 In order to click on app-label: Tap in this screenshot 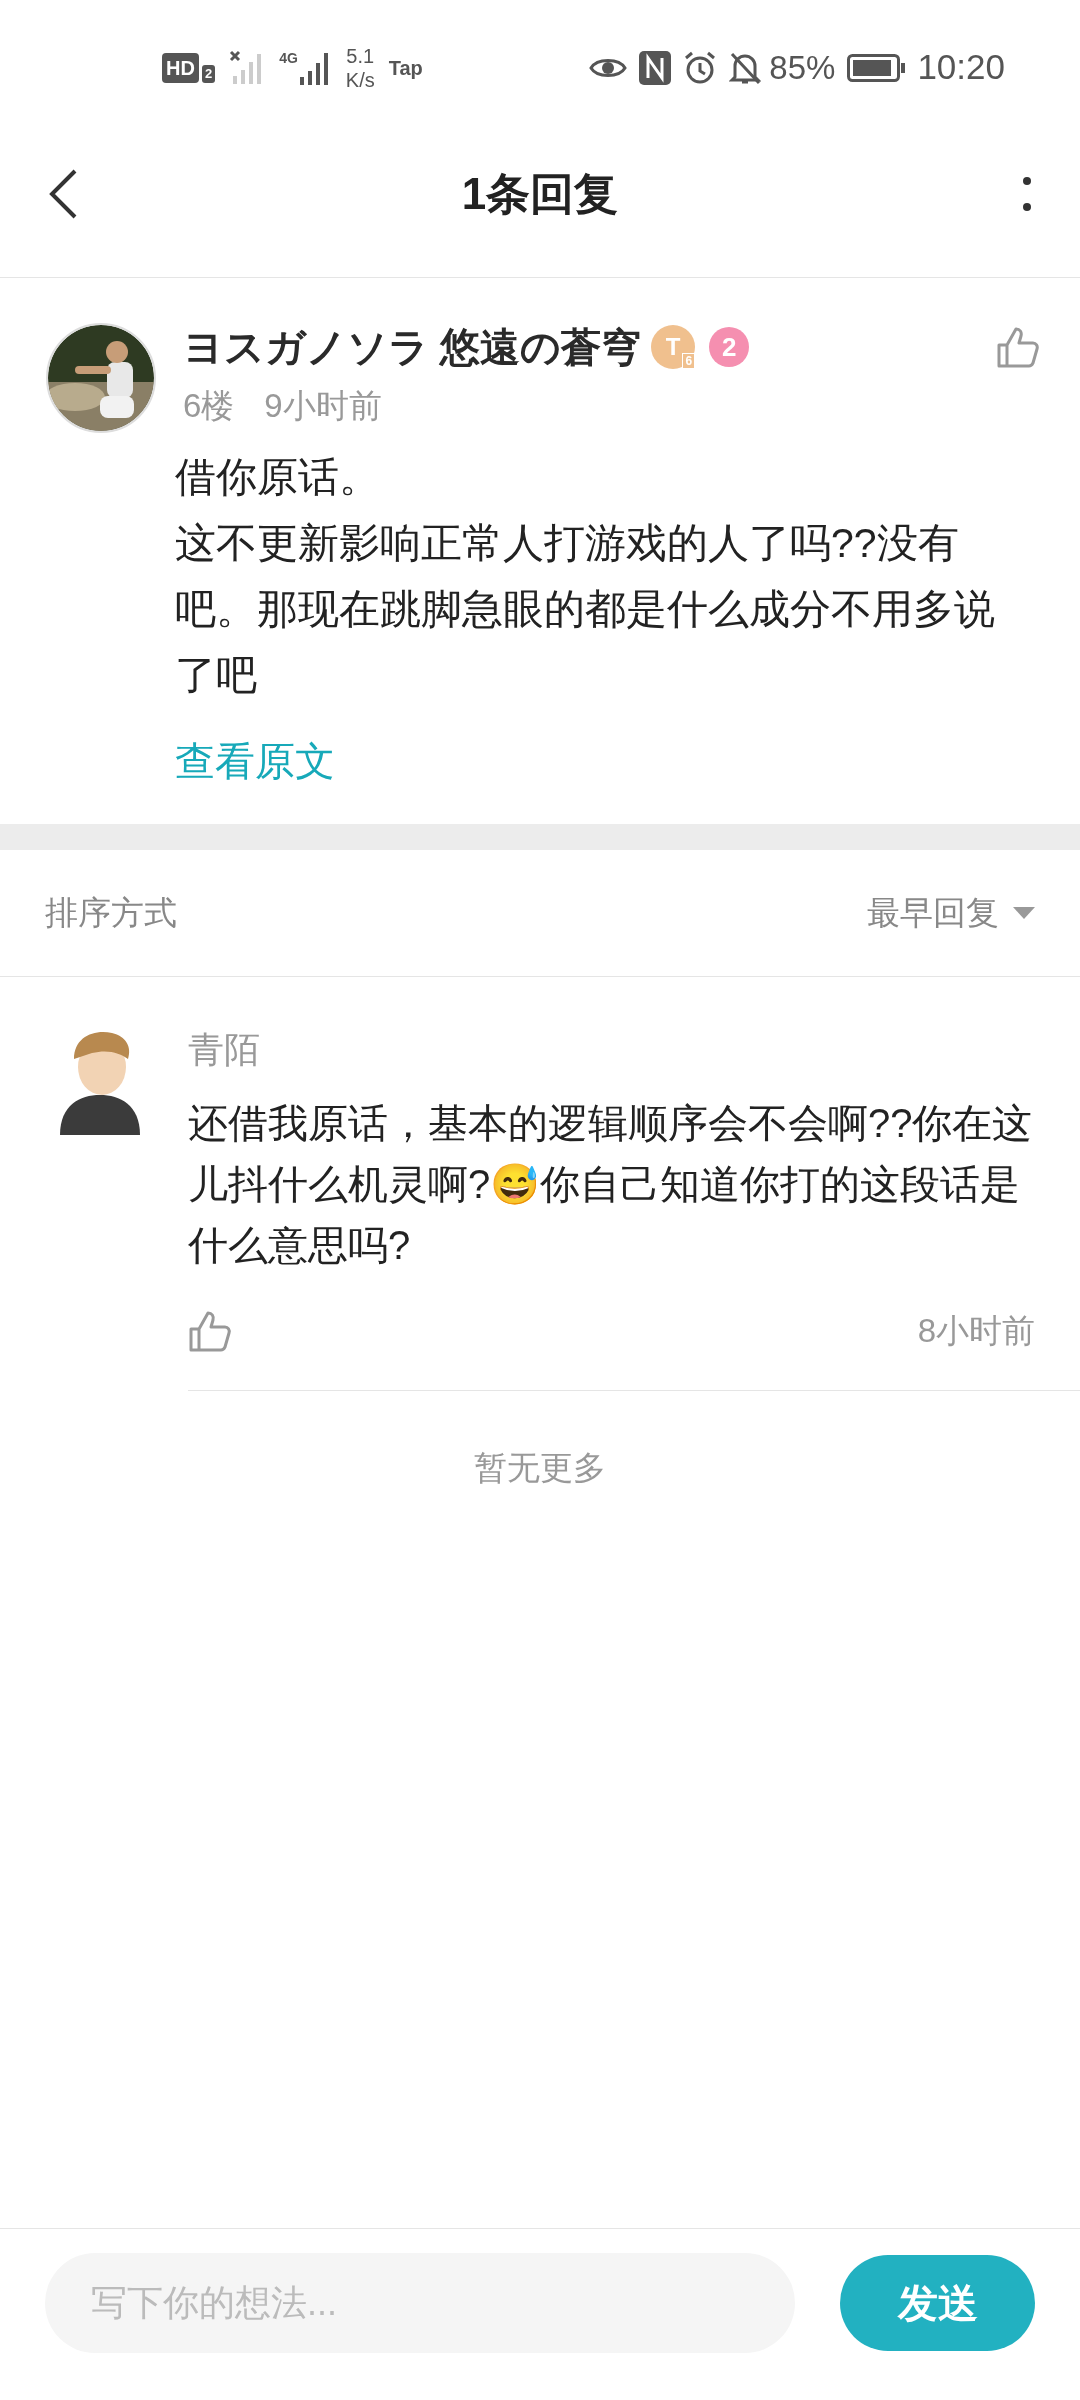, I will do `click(405, 68)`.